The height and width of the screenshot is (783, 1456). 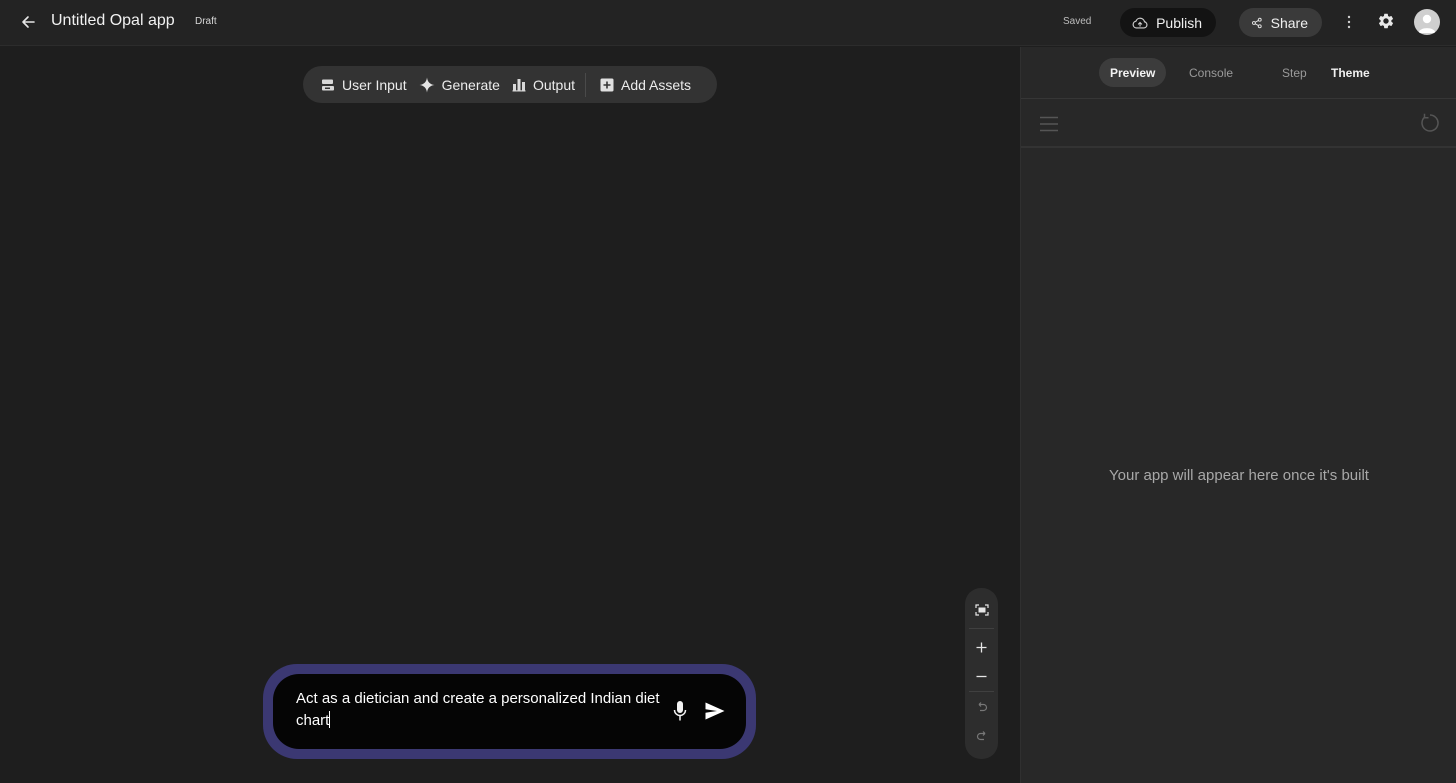 I want to click on refresh-icon, so click(x=1430, y=122).